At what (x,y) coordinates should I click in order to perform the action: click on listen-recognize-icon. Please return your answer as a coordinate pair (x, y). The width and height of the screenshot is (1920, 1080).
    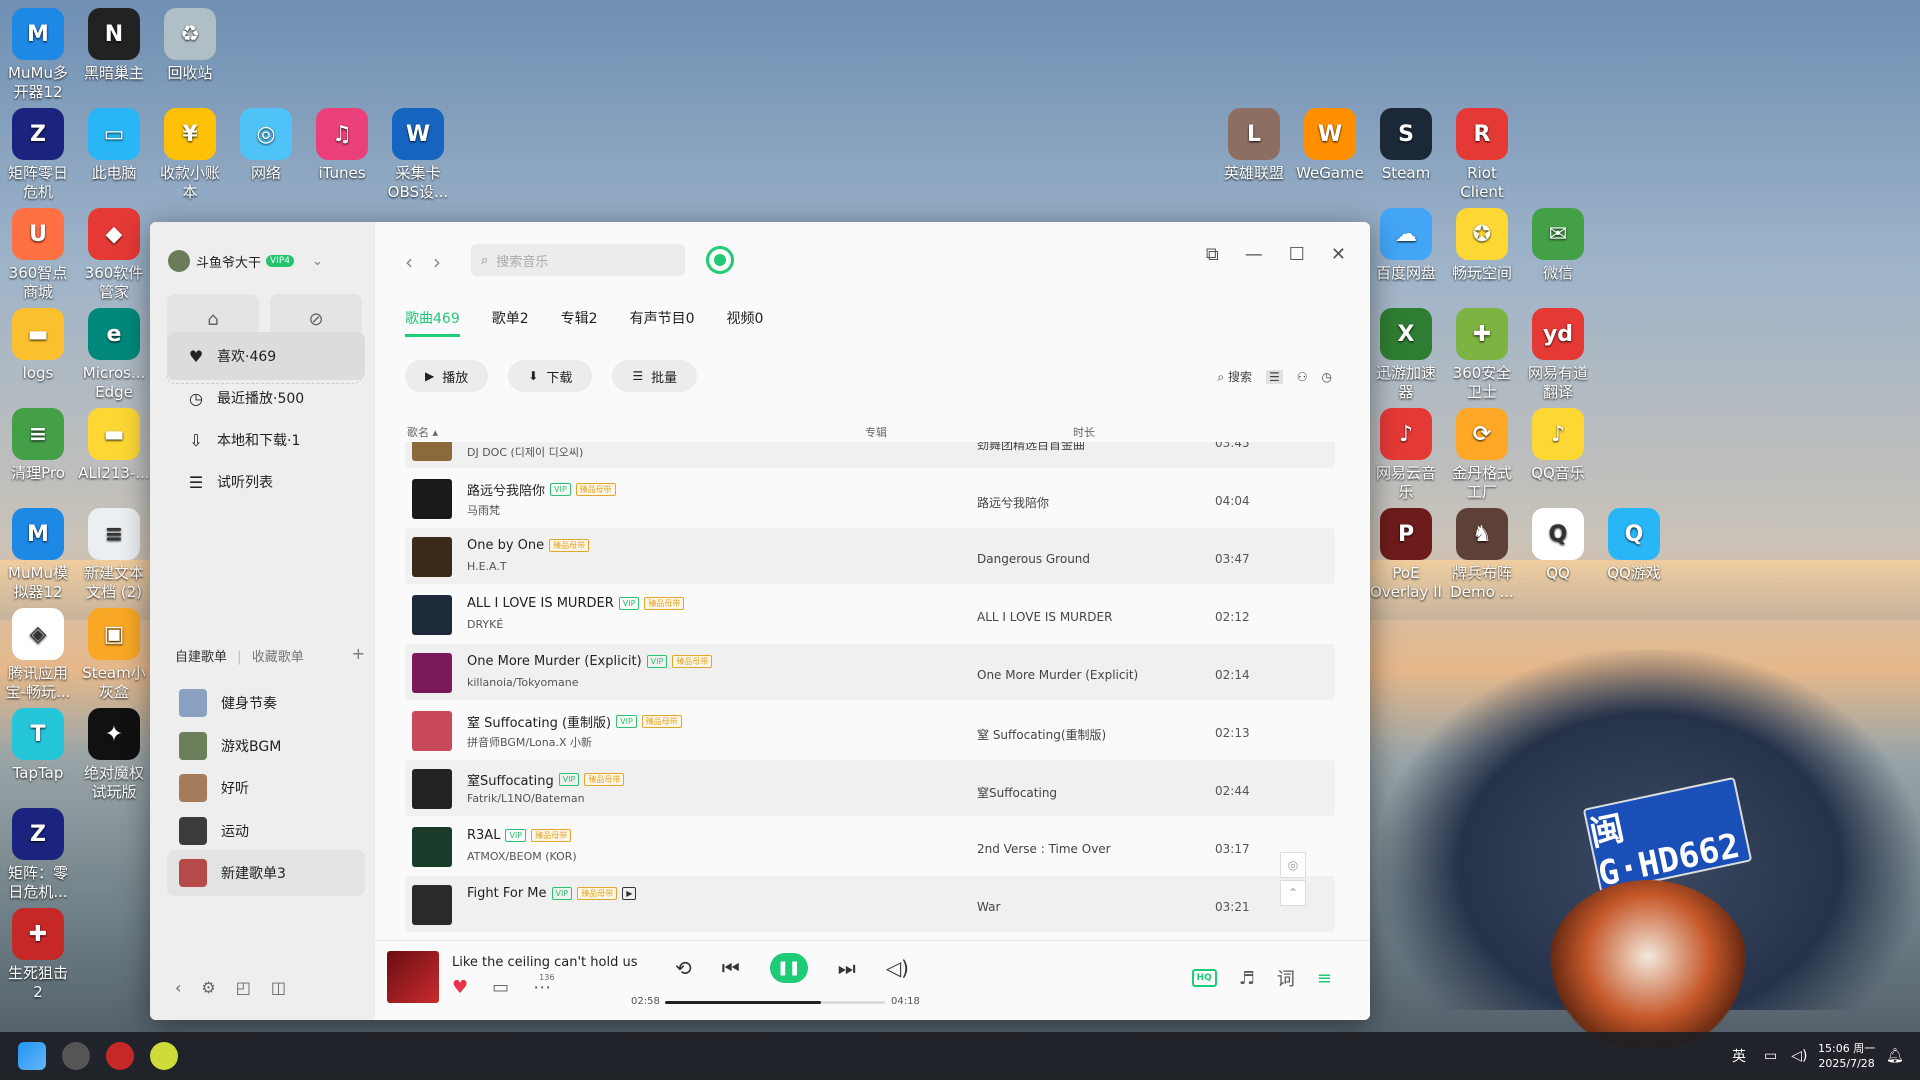
    Looking at the image, I should click on (720, 260).